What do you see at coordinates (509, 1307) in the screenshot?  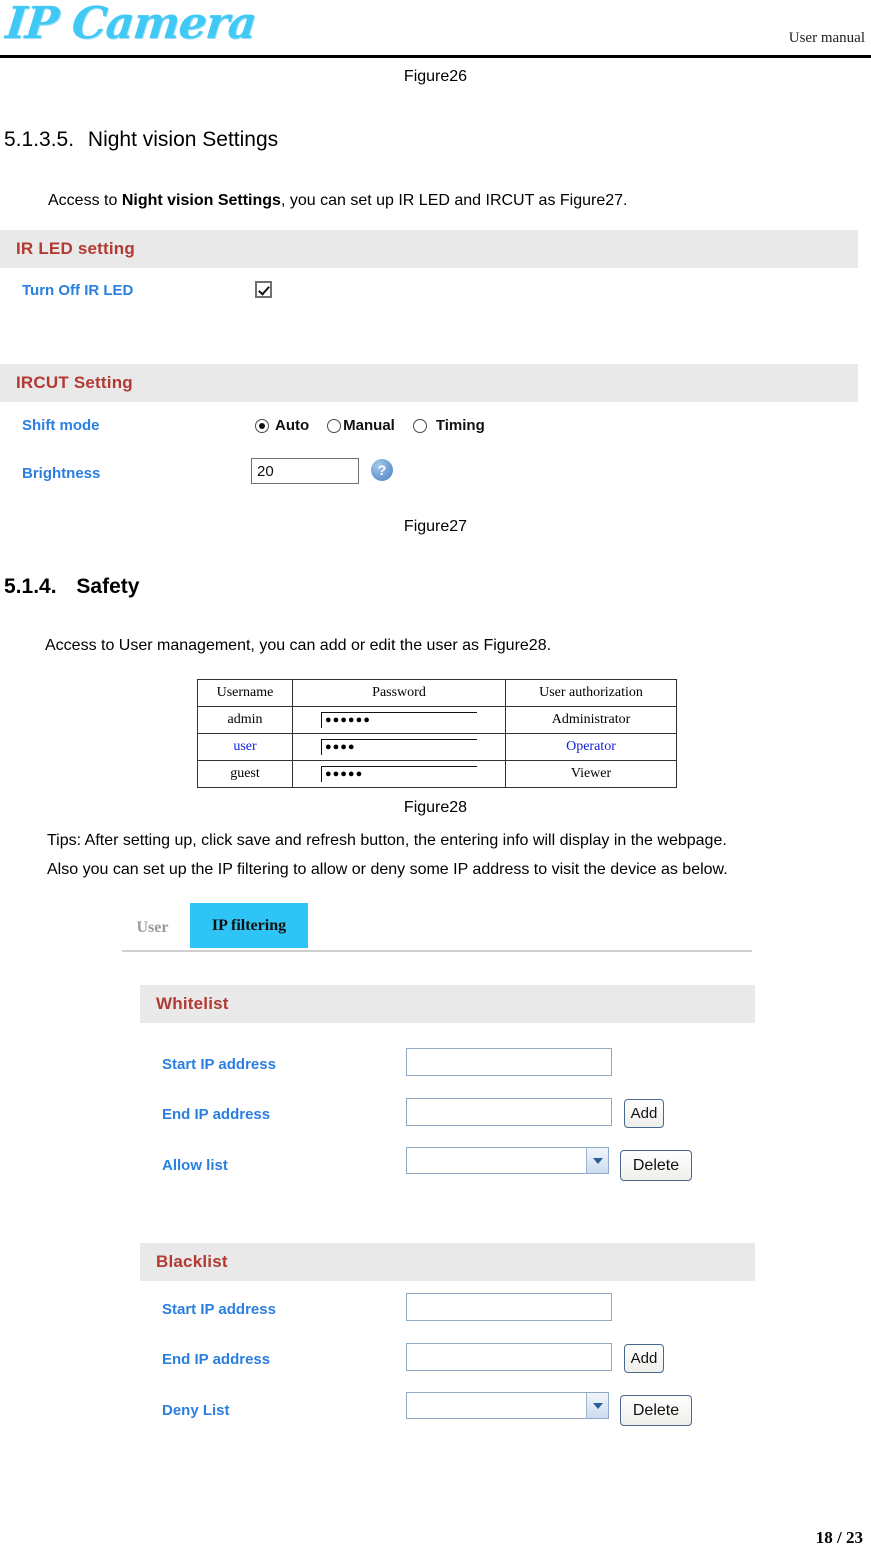 I see `blacklist-start-ip-input` at bounding box center [509, 1307].